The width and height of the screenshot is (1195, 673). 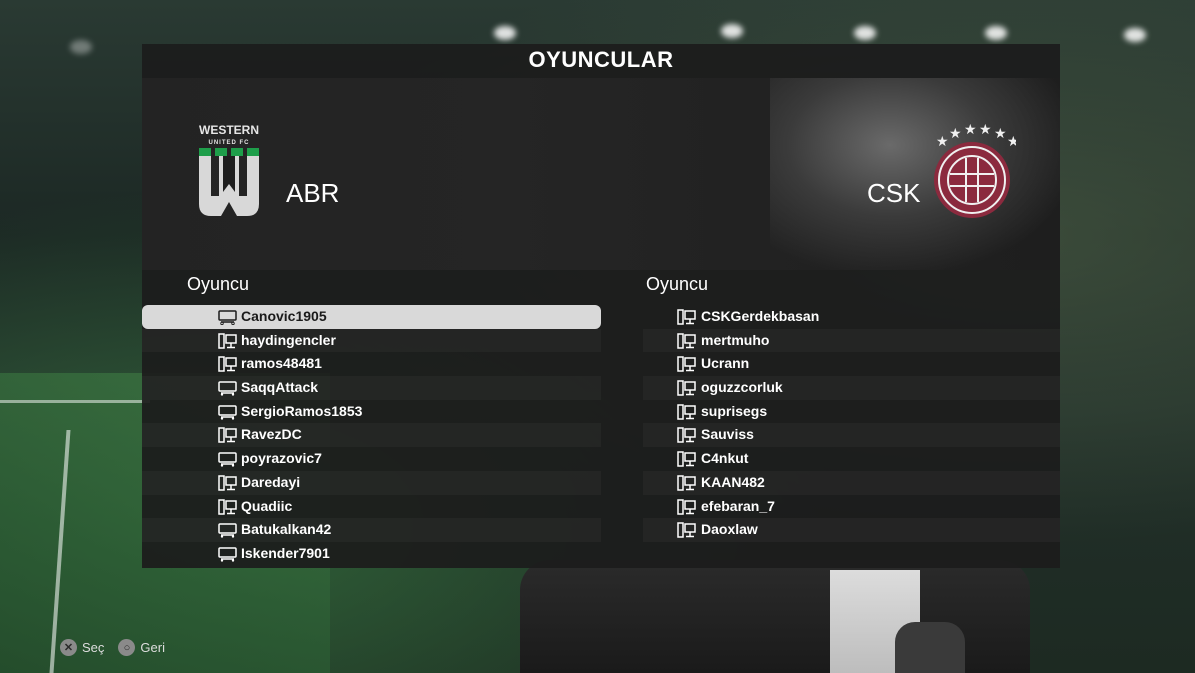 What do you see at coordinates (281, 458) in the screenshot?
I see `player-name: poyrazovic7` at bounding box center [281, 458].